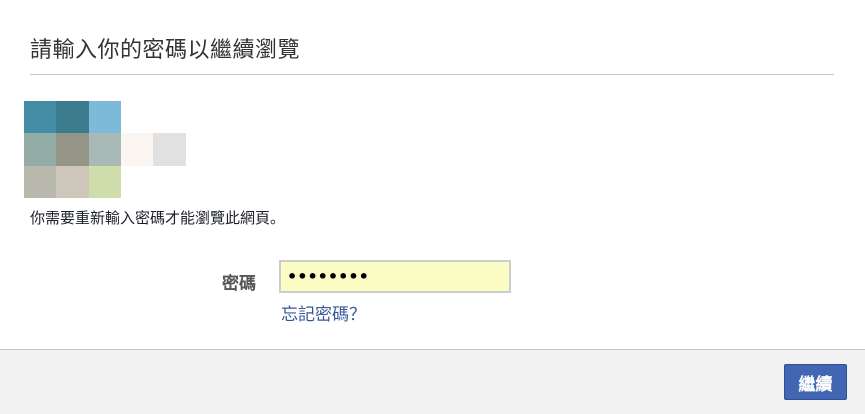 The image size is (865, 414). I want to click on continue-button: 繼續, so click(815, 382).